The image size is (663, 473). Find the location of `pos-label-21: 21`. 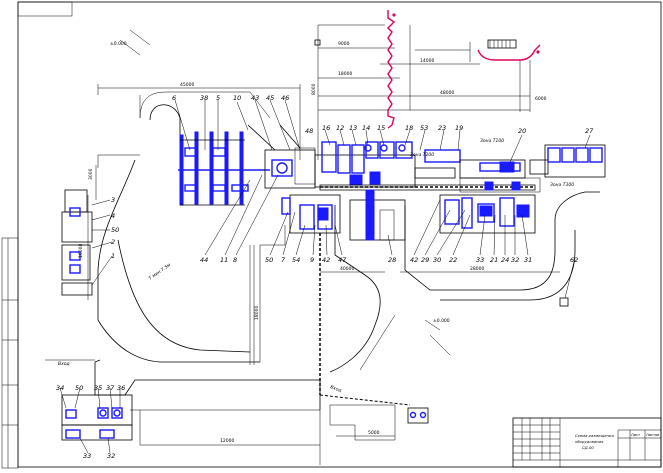

pos-label-21: 21 is located at coordinates (494, 260).